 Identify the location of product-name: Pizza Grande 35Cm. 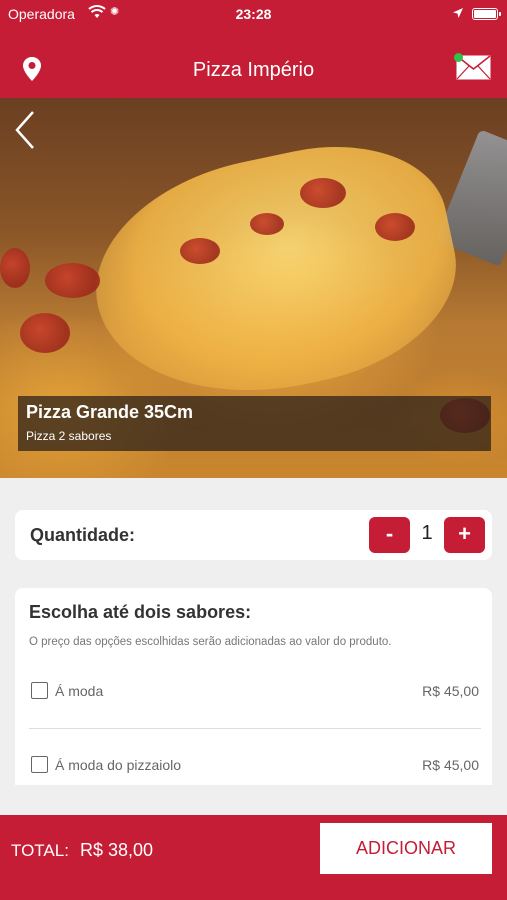
(110, 412).